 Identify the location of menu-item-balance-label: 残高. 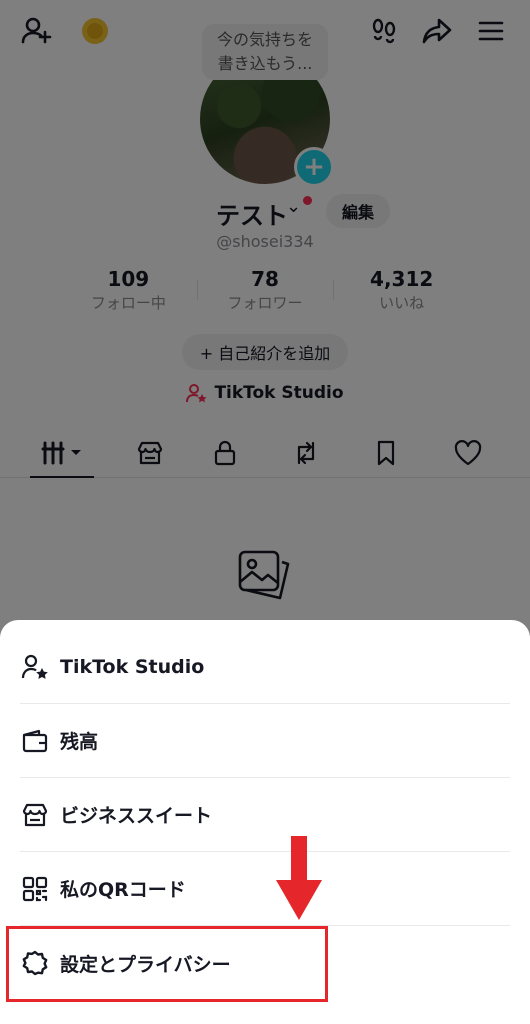
(79, 742).